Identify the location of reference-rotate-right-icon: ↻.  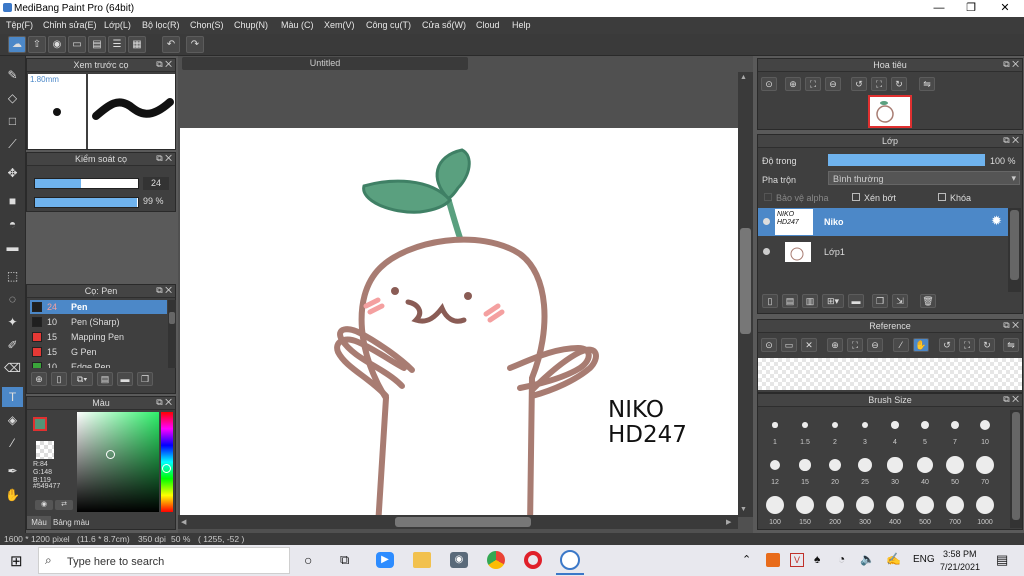
(987, 345).